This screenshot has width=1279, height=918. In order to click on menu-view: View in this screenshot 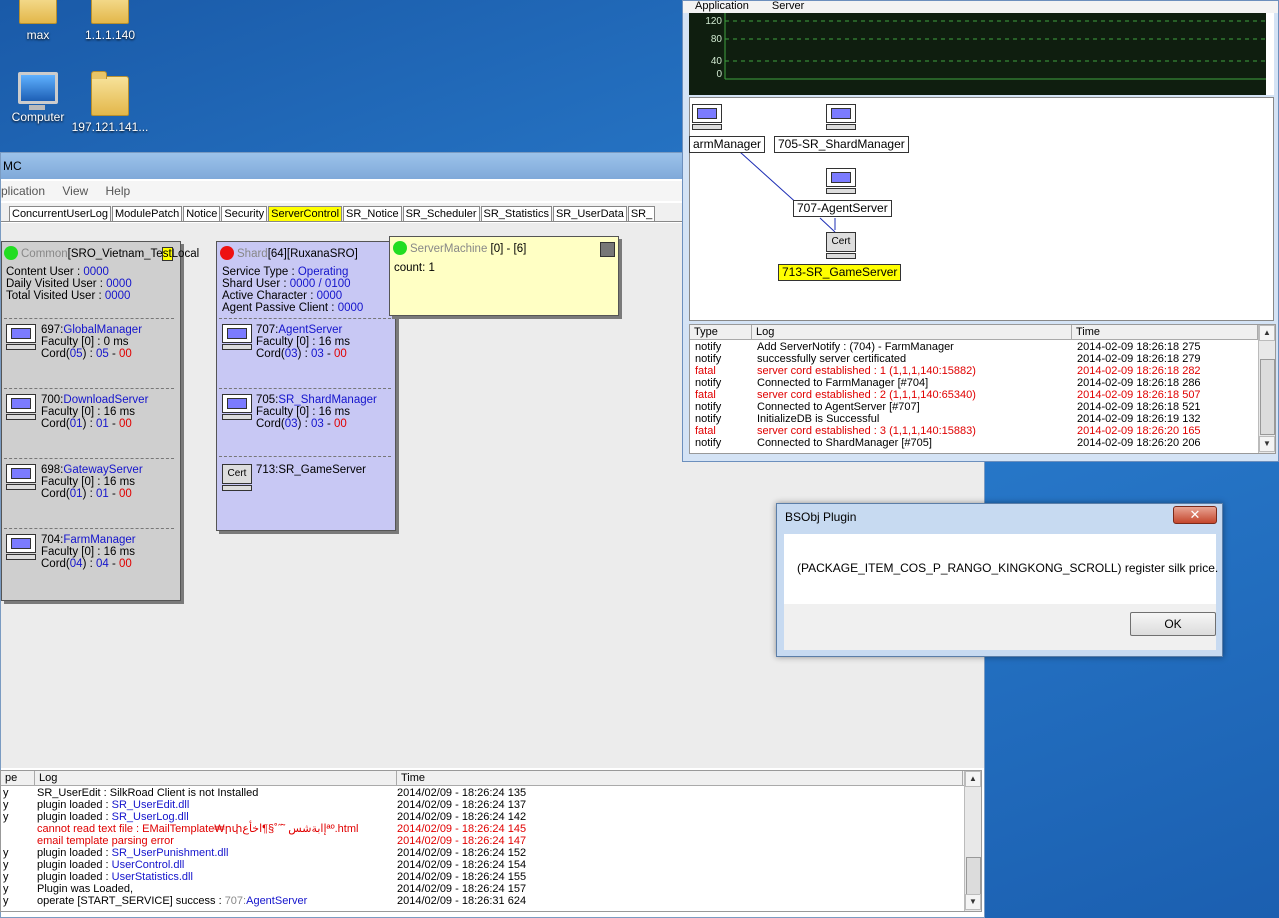, I will do `click(75, 191)`.